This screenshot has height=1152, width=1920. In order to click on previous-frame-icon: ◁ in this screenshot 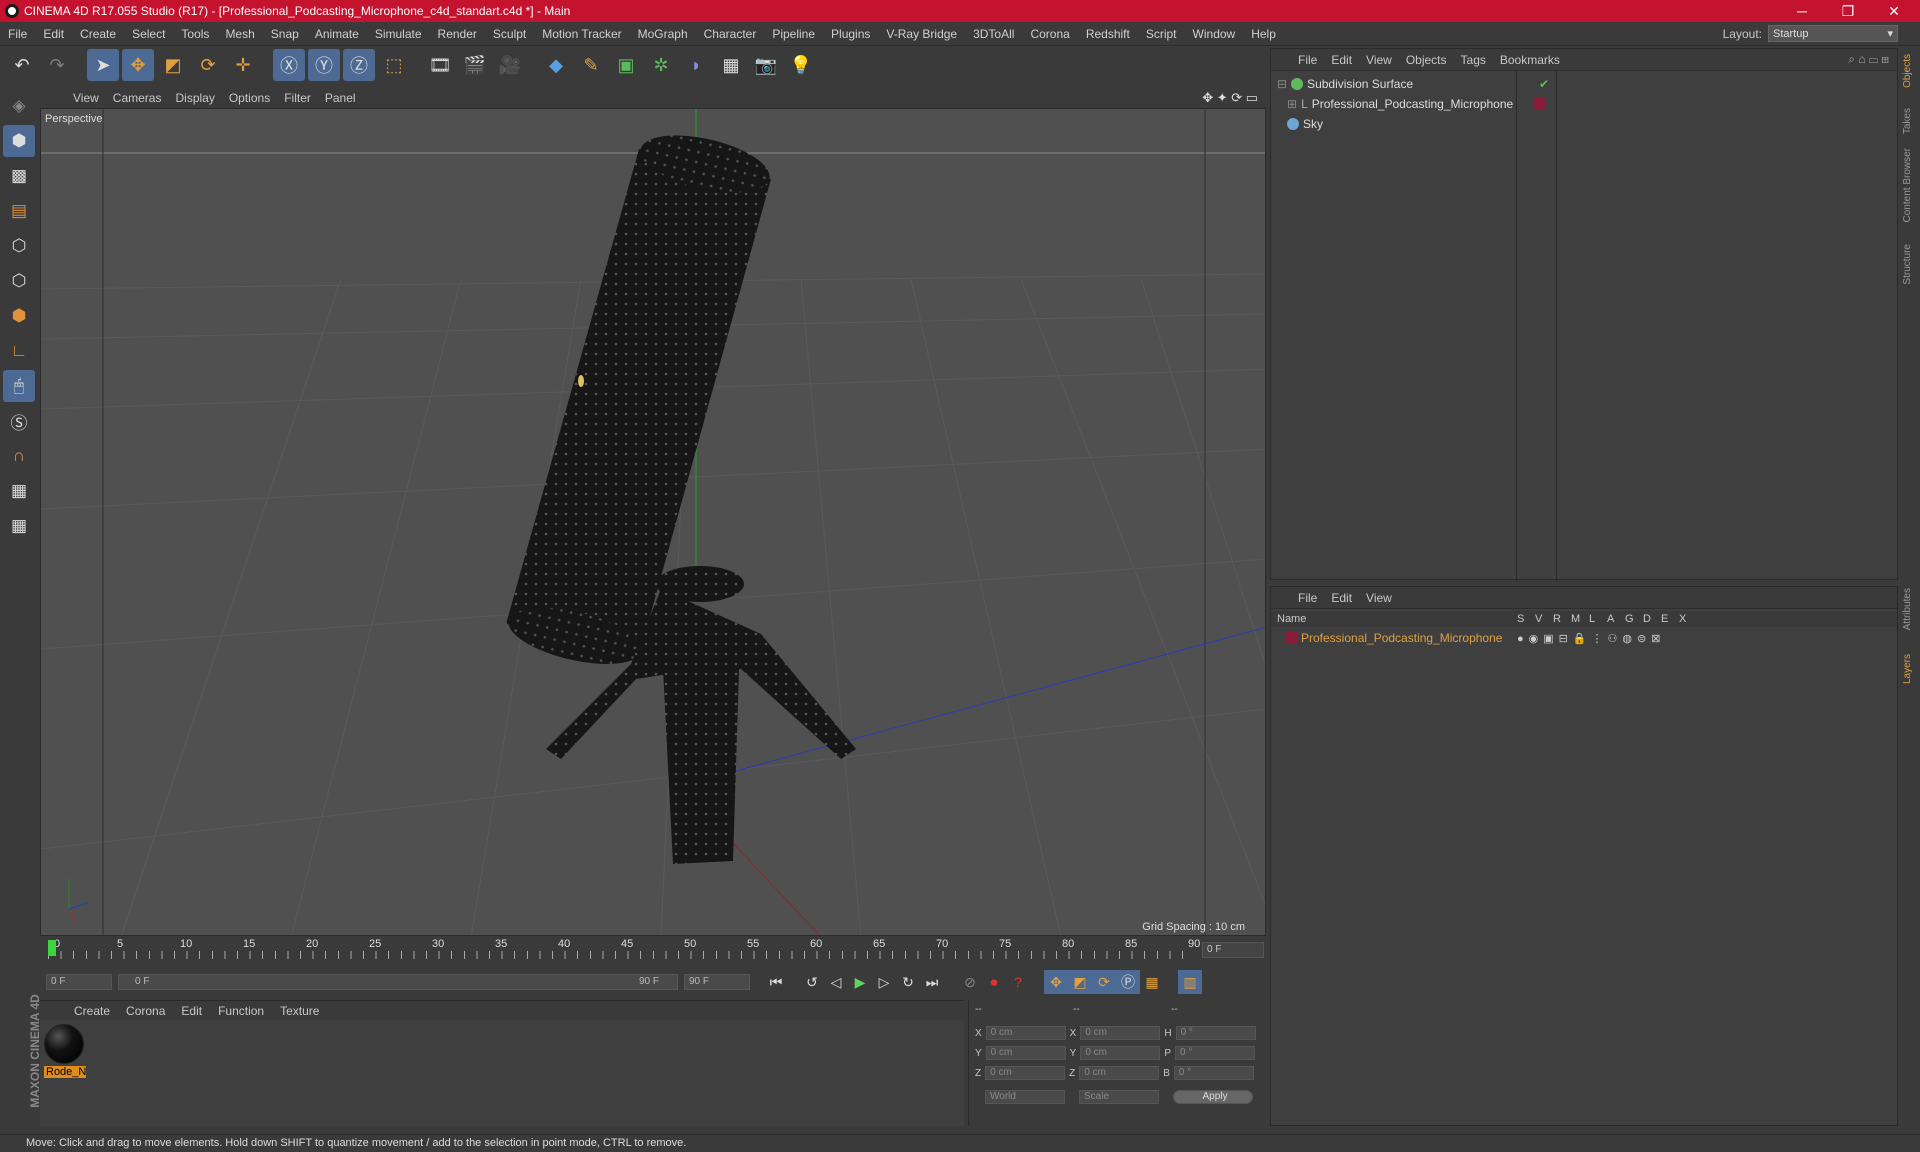, I will do `click(836, 982)`.